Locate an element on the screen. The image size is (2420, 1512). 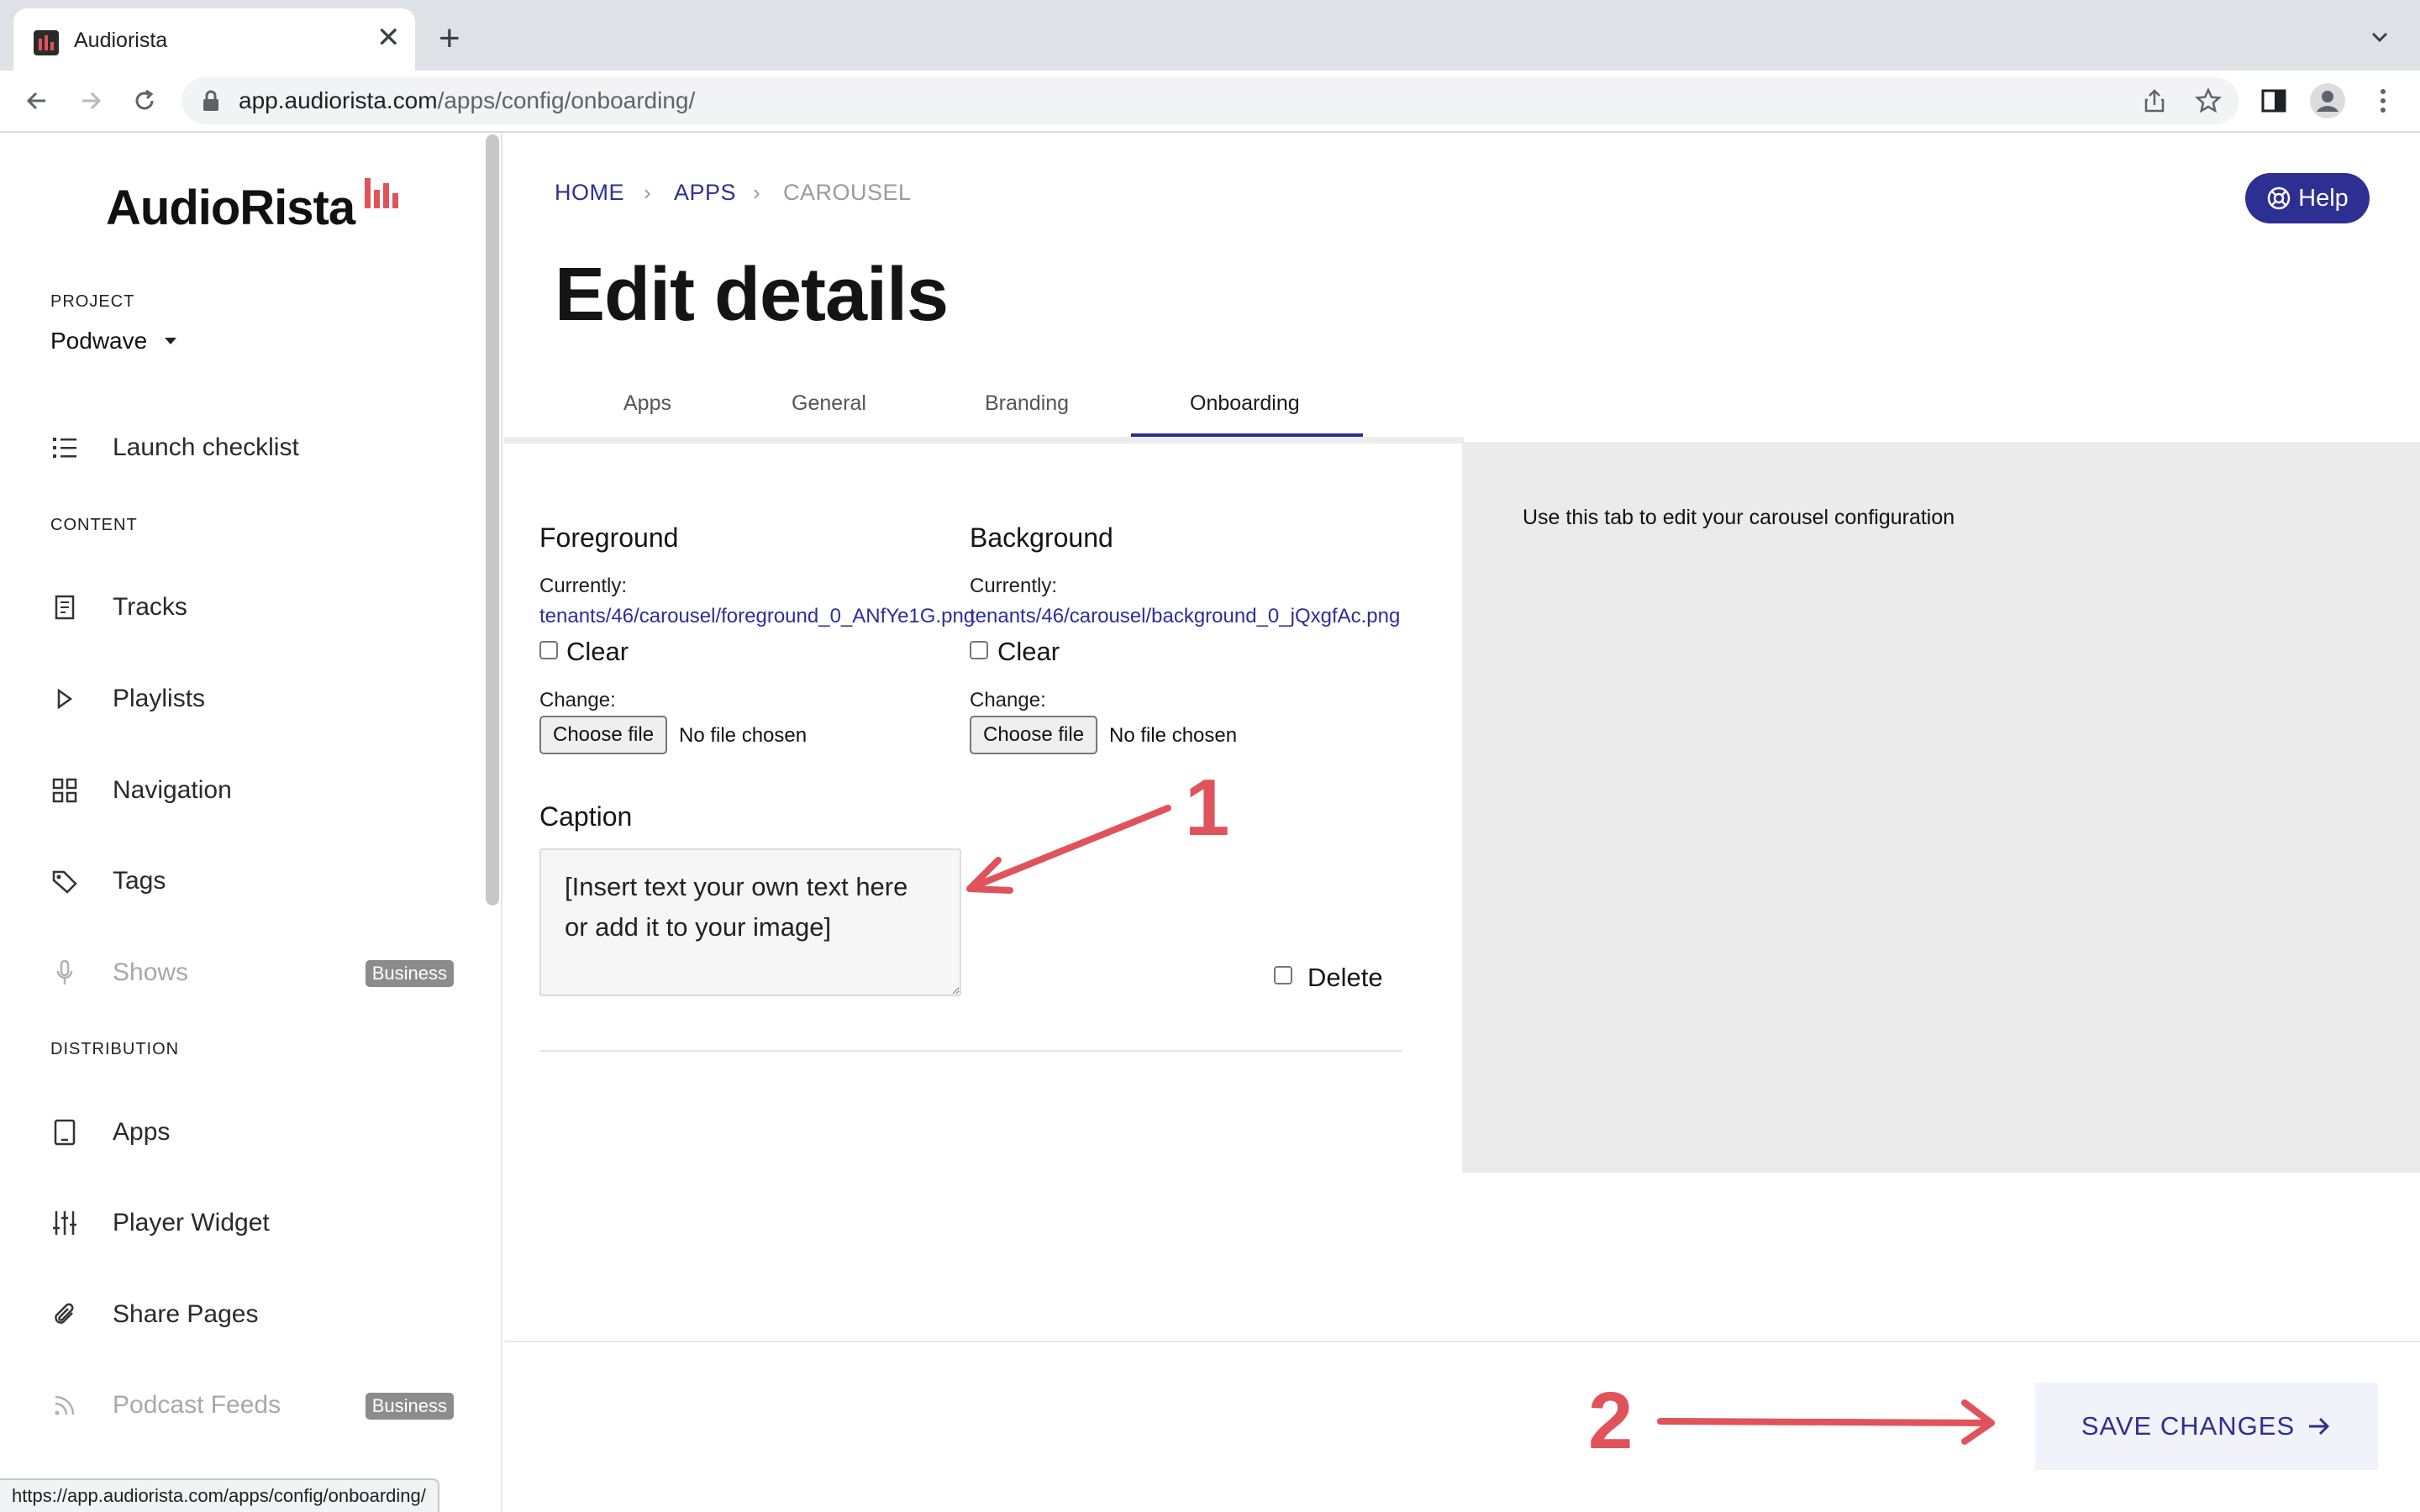
background-title: Background is located at coordinates (1042, 537).